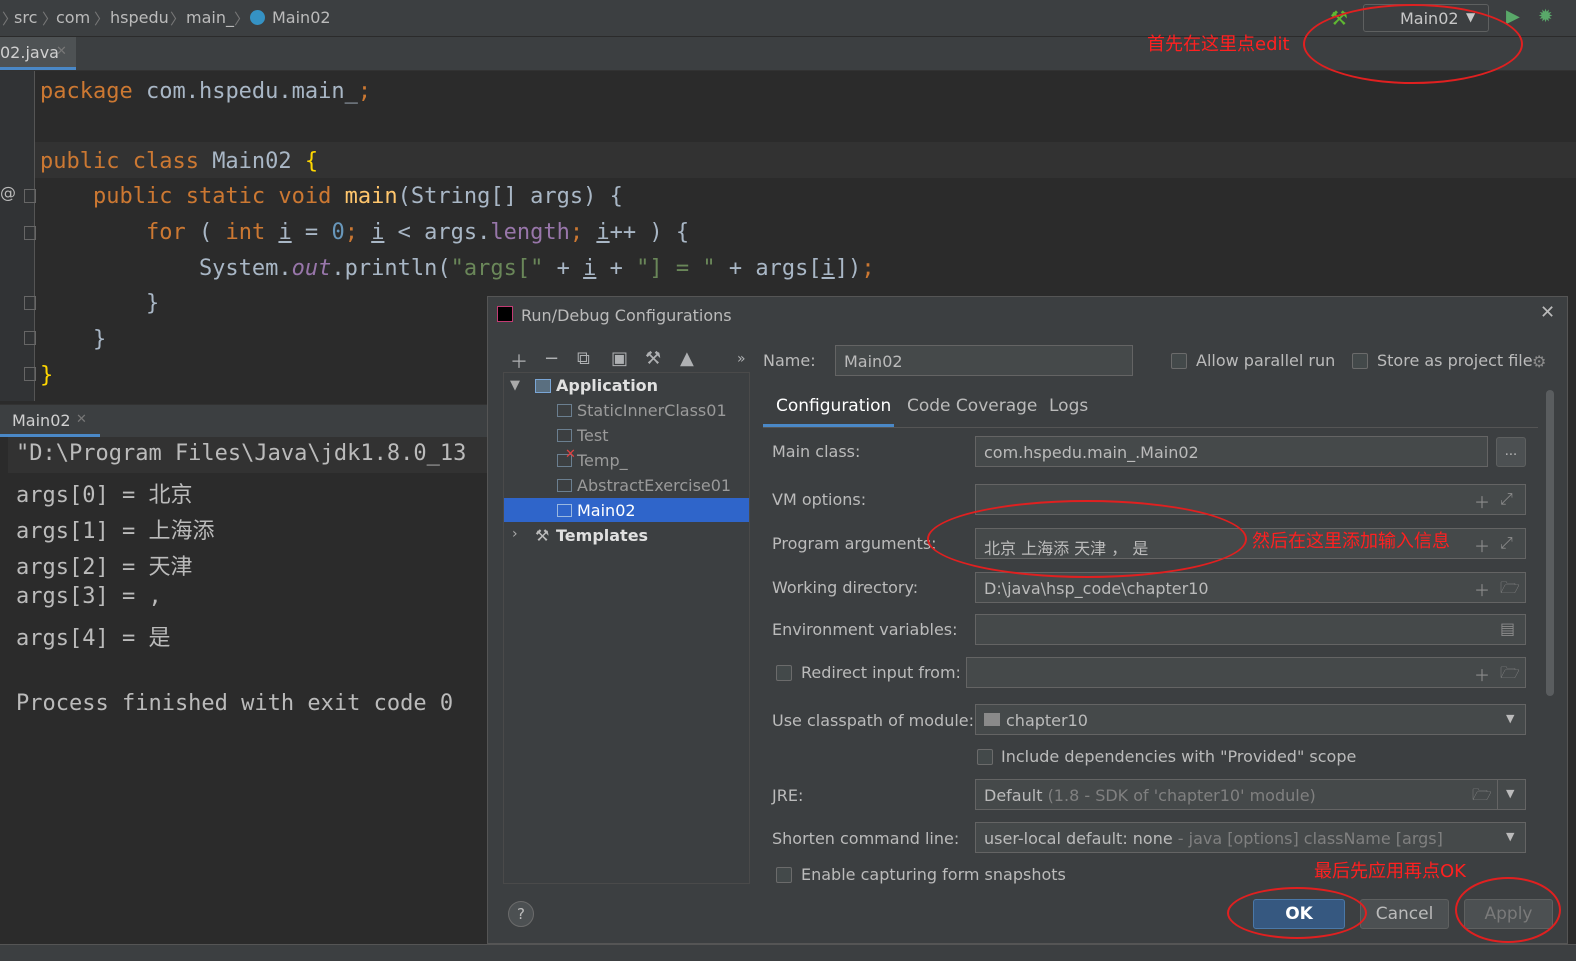 This screenshot has height=961, width=1576. Describe the element at coordinates (848, 268) in the screenshot. I see `code-token: ])` at that location.